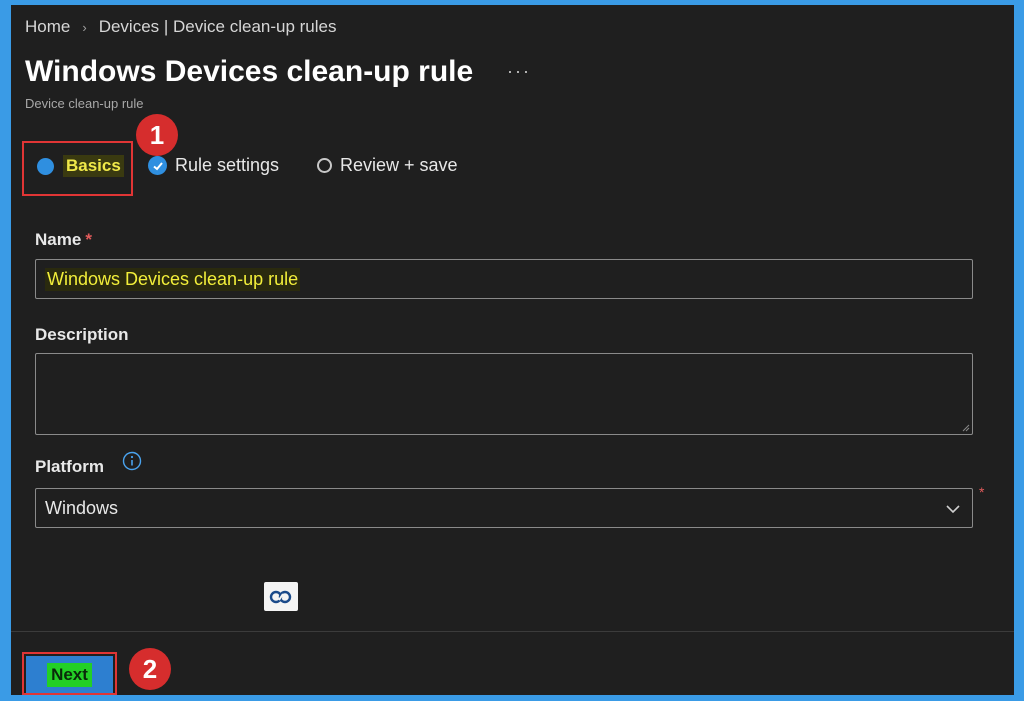 This screenshot has width=1024, height=701. Describe the element at coordinates (249, 71) in the screenshot. I see `page-title: Windows Devices clean-up rule` at that location.